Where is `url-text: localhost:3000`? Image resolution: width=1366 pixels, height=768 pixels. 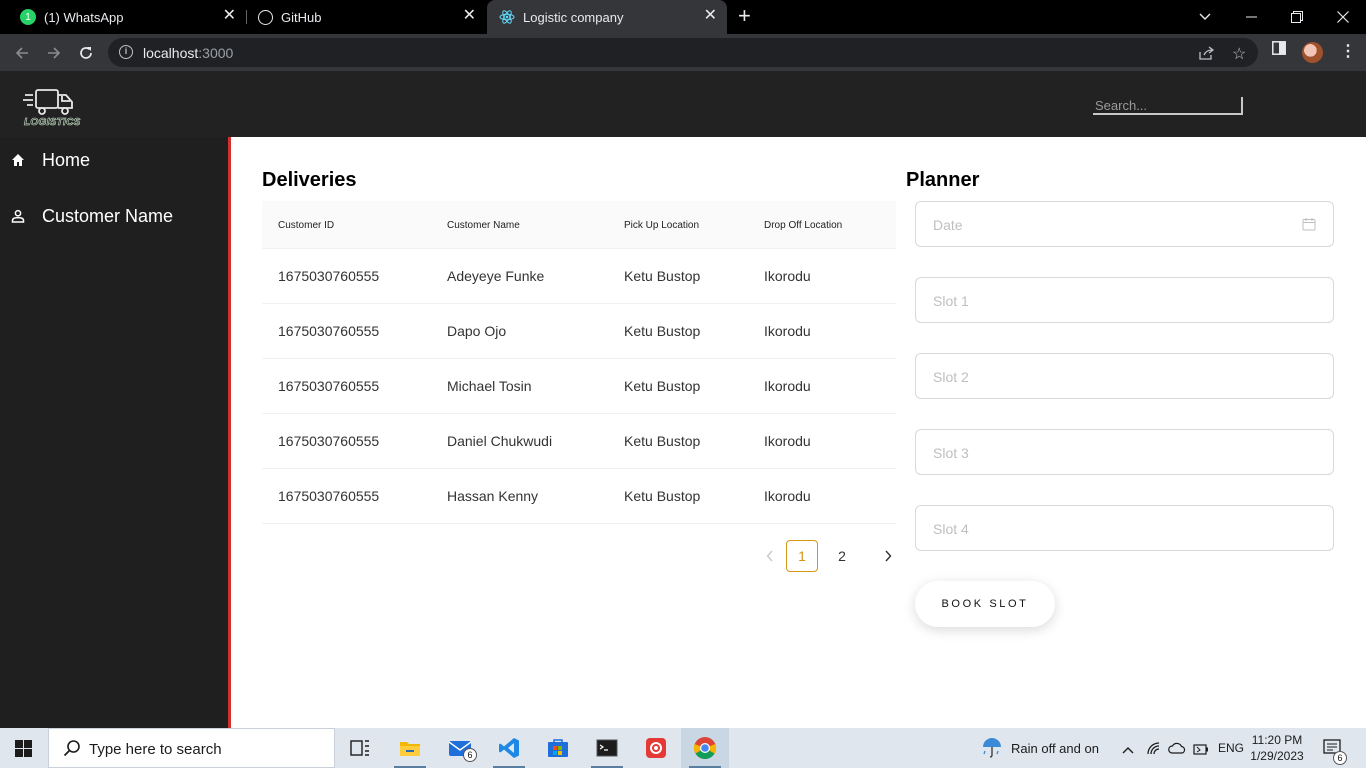 url-text: localhost:3000 is located at coordinates (188, 53).